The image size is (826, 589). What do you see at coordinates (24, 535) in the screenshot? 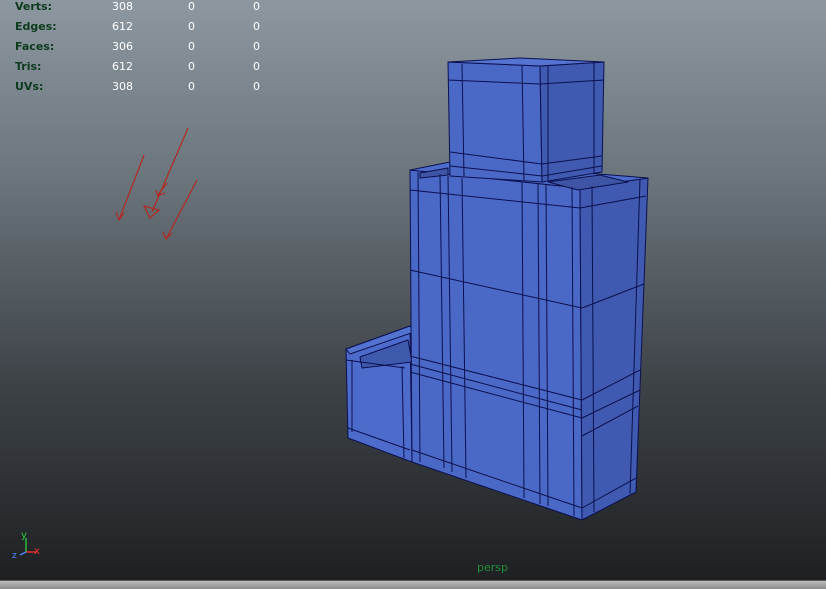
I see `axis-y-label: y` at bounding box center [24, 535].